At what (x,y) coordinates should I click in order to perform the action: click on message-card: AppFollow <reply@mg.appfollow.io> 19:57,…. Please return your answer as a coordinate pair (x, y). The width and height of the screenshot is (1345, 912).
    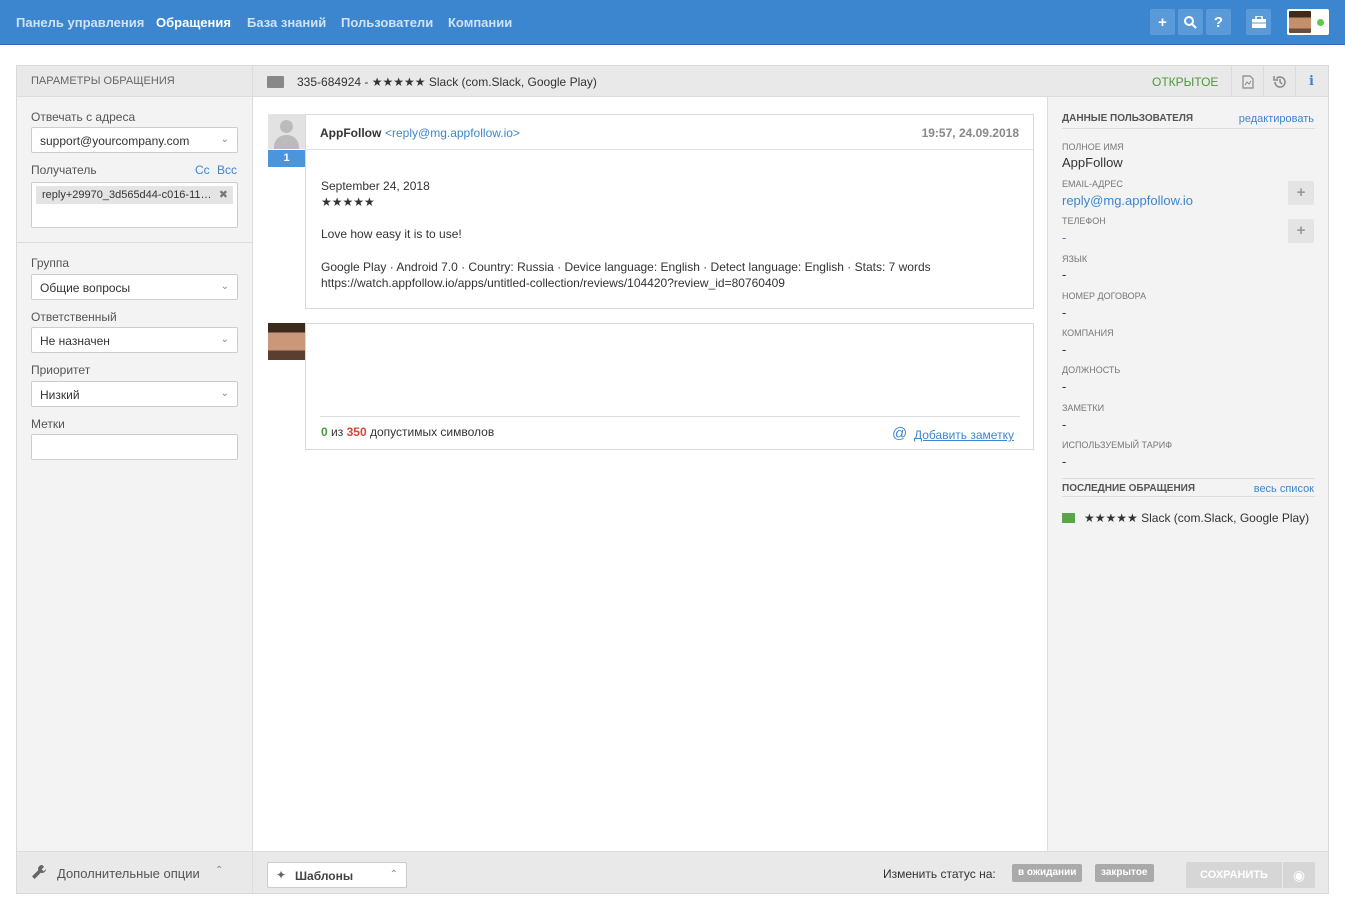
    Looking at the image, I should click on (669, 211).